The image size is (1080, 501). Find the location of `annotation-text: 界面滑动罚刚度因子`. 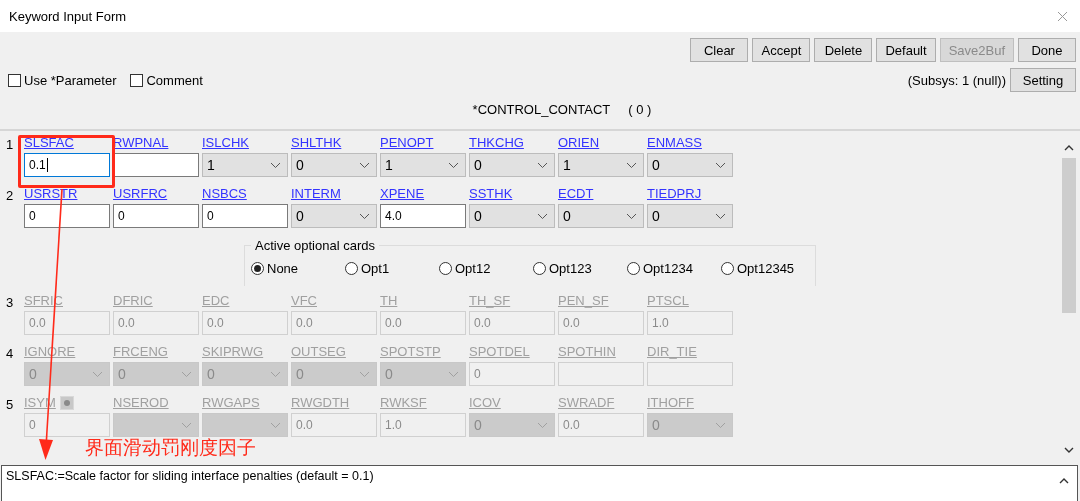

annotation-text: 界面滑动罚刚度因子 is located at coordinates (170, 447).